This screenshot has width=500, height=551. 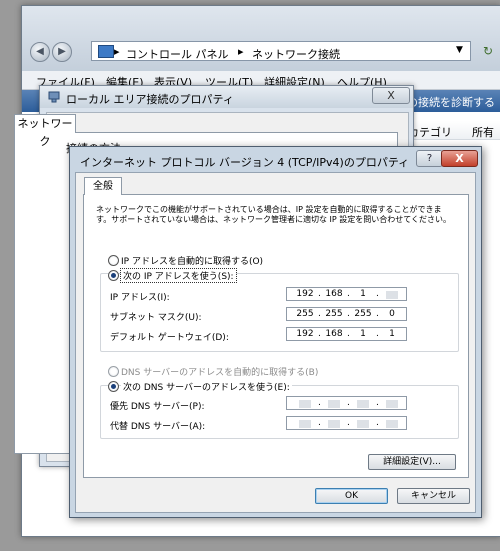 I want to click on network-adapter-icon, so click(x=54, y=97).